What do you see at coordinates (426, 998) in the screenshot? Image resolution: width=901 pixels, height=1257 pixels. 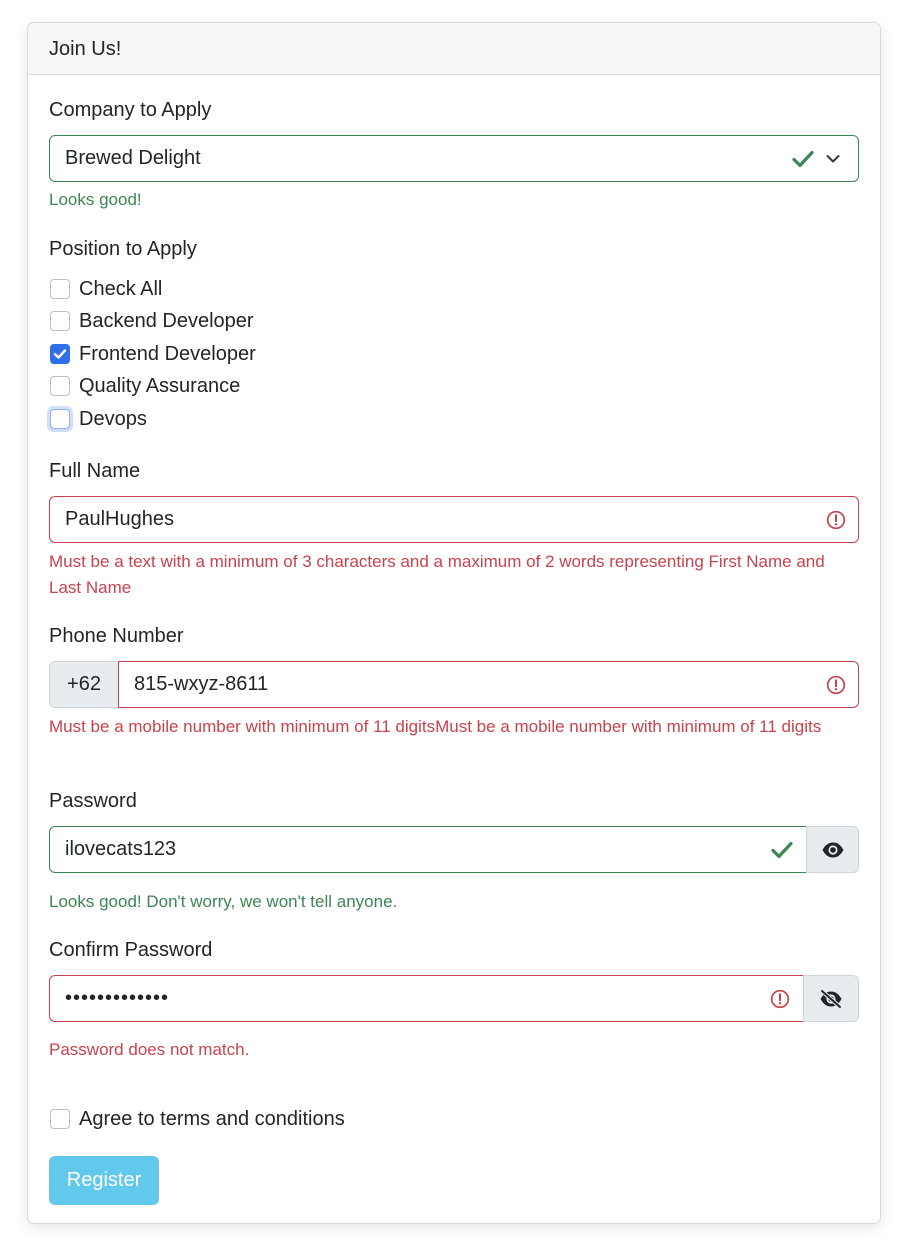 I see `confirm-password-input: •••••••••••••` at bounding box center [426, 998].